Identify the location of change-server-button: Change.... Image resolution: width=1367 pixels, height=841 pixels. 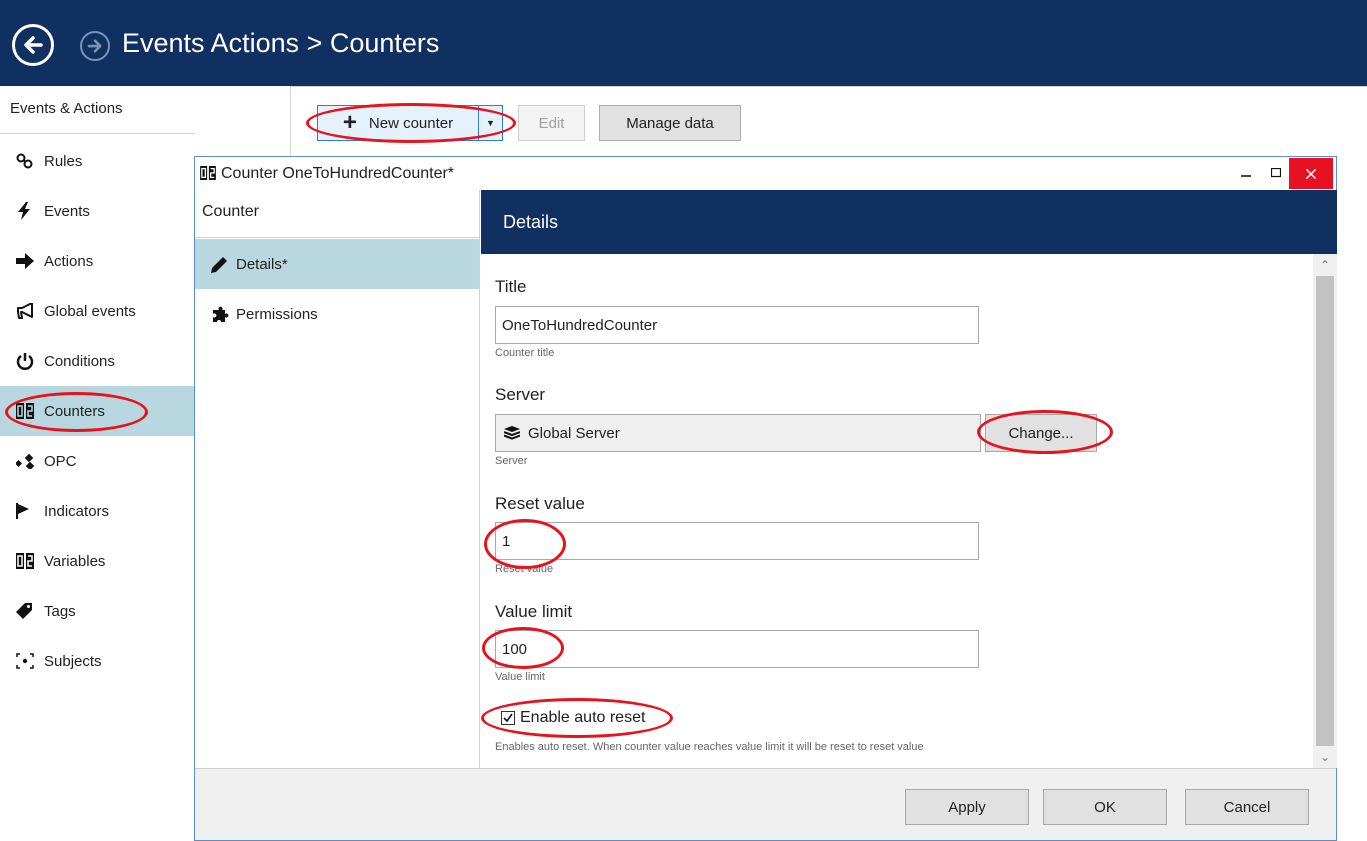
(1041, 433).